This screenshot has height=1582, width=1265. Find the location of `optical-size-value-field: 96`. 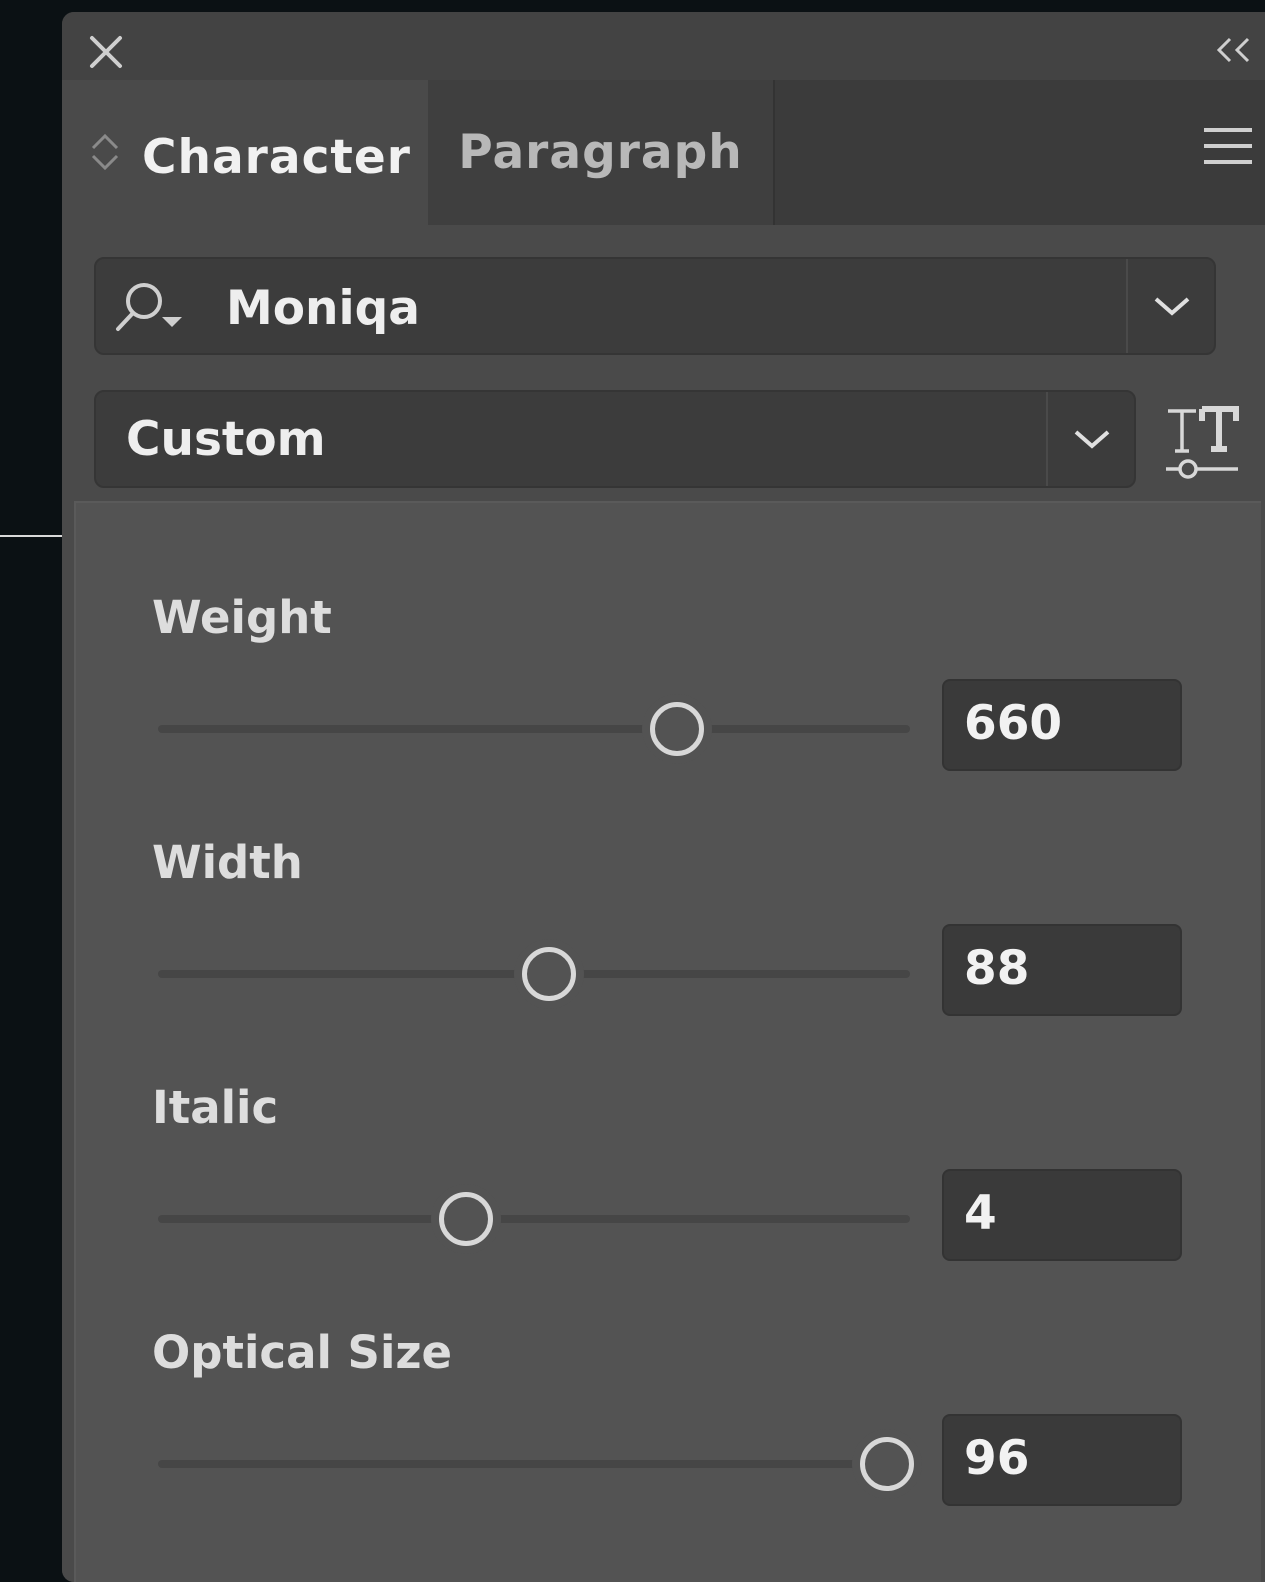

optical-size-value-field: 96 is located at coordinates (1062, 1460).